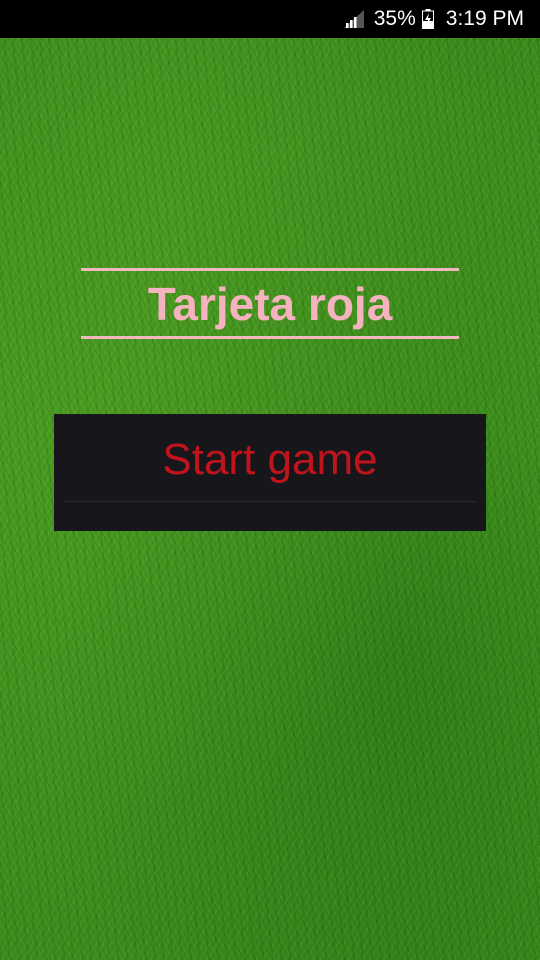 Image resolution: width=540 pixels, height=960 pixels. What do you see at coordinates (270, 337) in the screenshot?
I see `title-divider-bottom` at bounding box center [270, 337].